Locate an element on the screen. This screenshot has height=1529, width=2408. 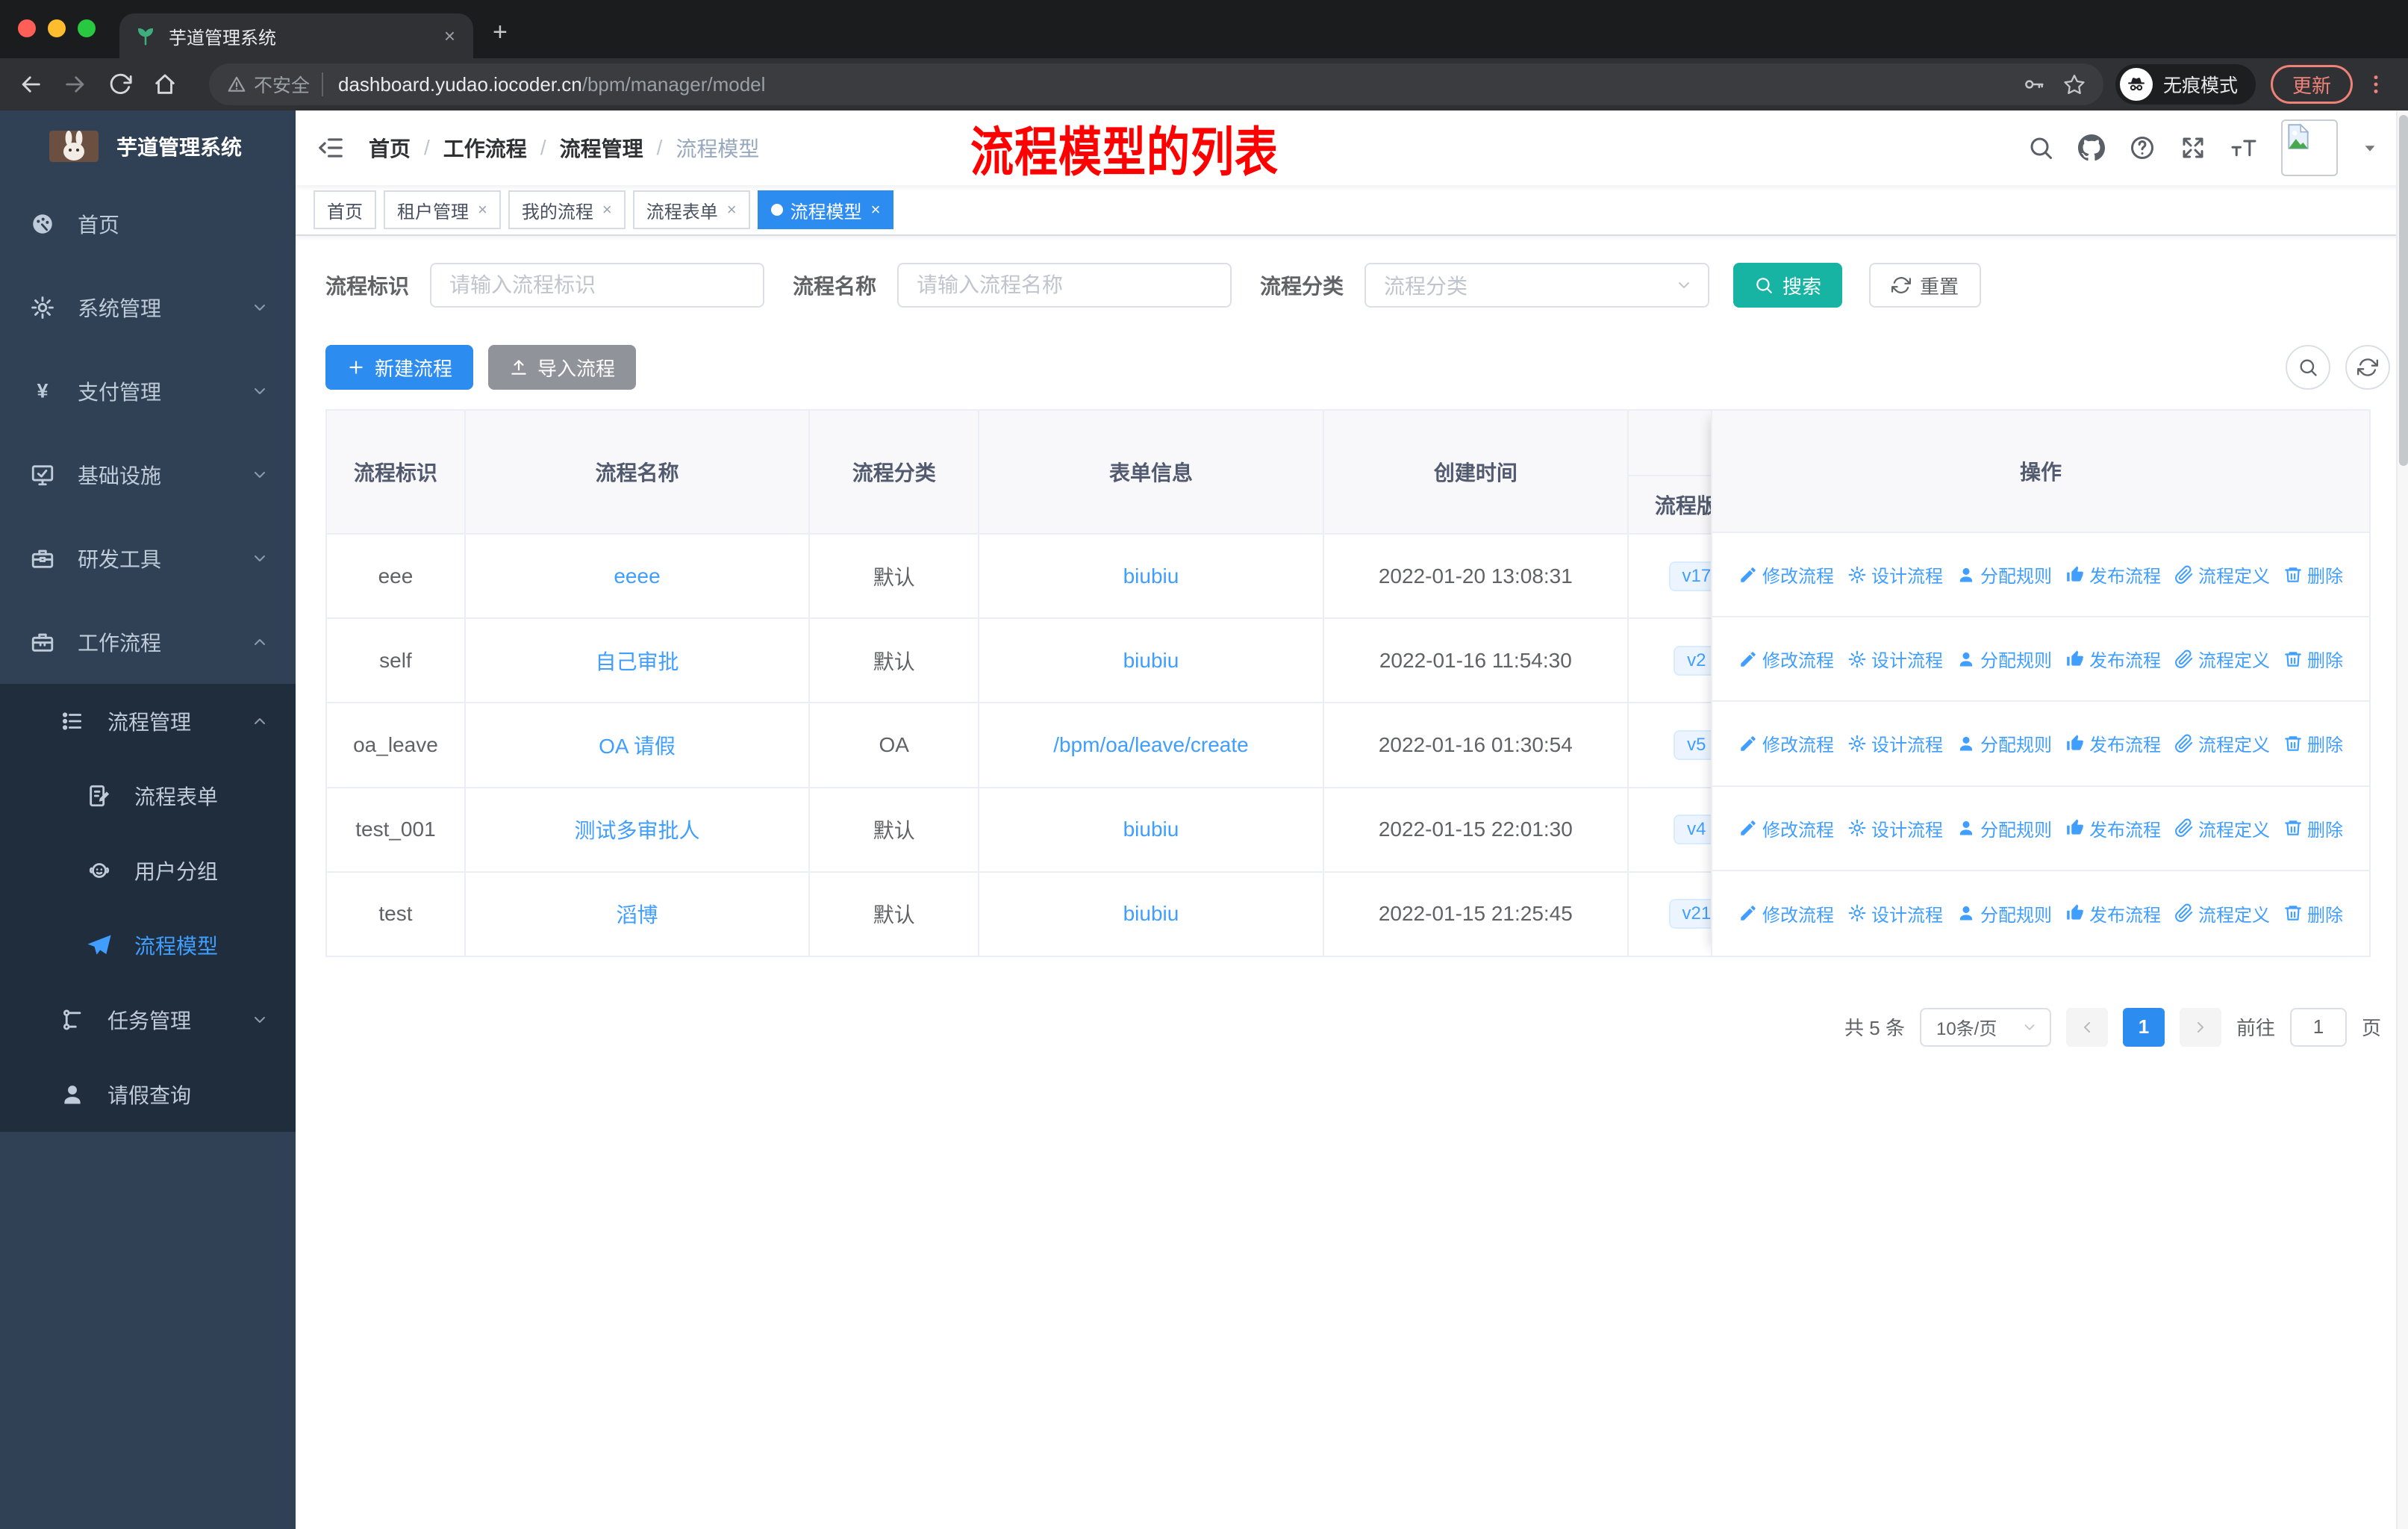
sidebar-item-leave-query: 请假查询 is located at coordinates (148, 1095).